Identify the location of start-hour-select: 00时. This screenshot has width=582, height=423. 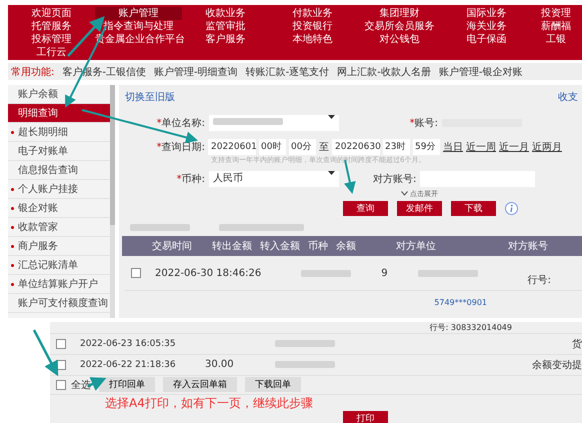
(272, 147).